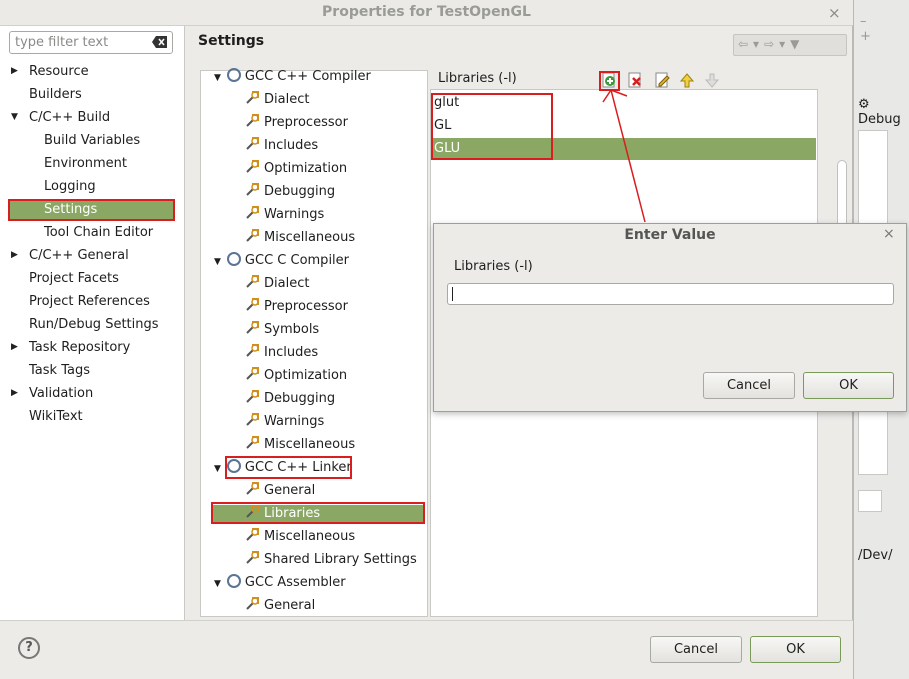  I want to click on tree-item-label: Dialect, so click(287, 99).